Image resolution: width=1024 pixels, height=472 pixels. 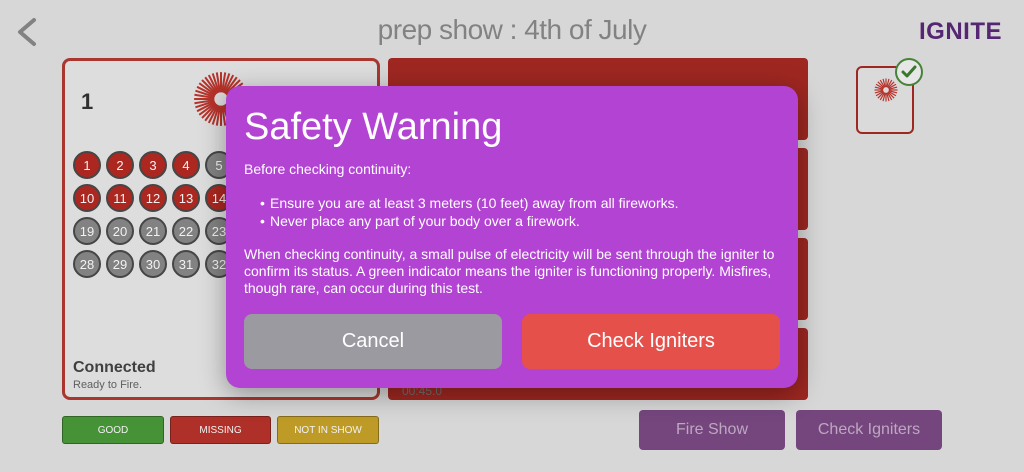 What do you see at coordinates (651, 341) in the screenshot?
I see `confirm-check-igniters-button: Check Igniters` at bounding box center [651, 341].